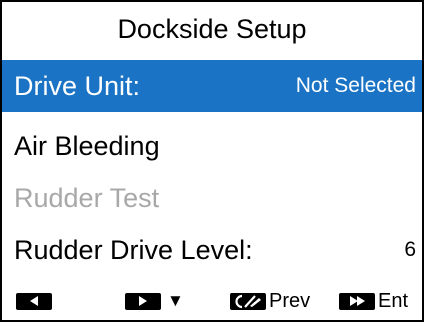 The height and width of the screenshot is (322, 424). Describe the element at coordinates (410, 249) in the screenshot. I see `menu-item-value: 6` at that location.